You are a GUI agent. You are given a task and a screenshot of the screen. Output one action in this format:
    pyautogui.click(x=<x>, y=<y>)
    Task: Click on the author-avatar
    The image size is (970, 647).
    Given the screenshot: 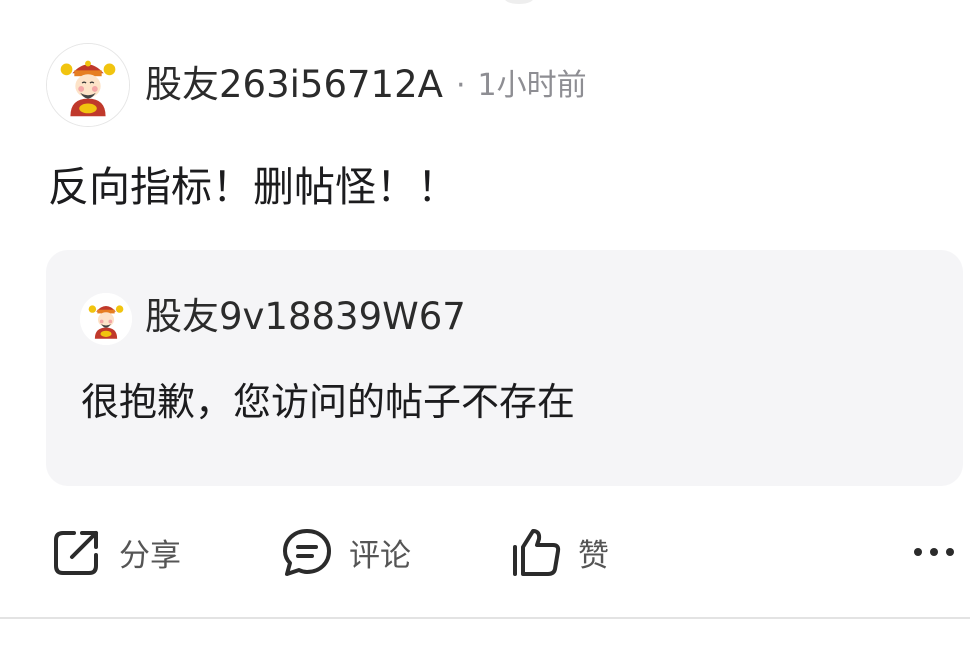 What is the action you would take?
    pyautogui.click(x=88, y=85)
    